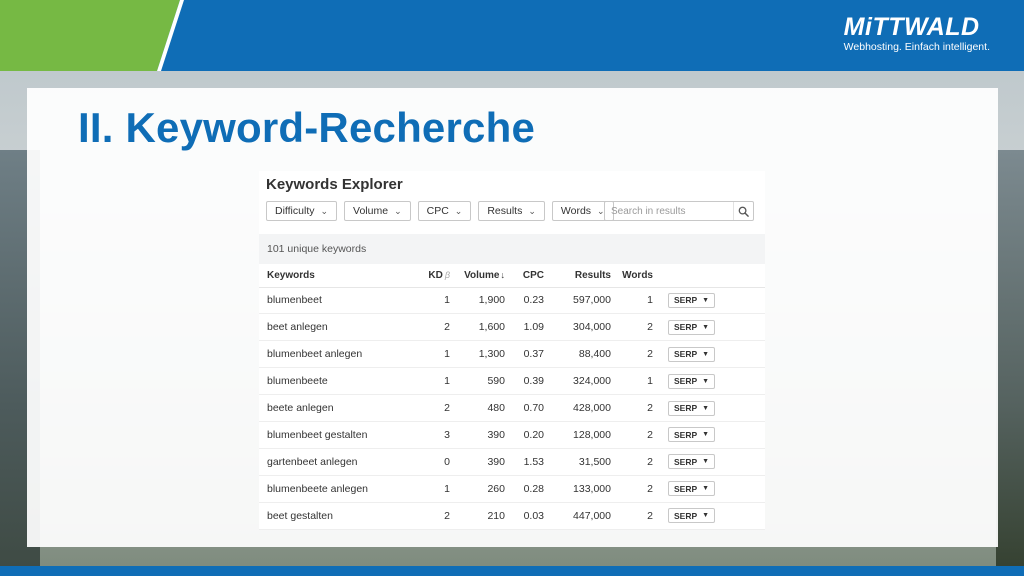 The height and width of the screenshot is (576, 1024). What do you see at coordinates (580, 276) in the screenshot?
I see `column-header-results: Results` at bounding box center [580, 276].